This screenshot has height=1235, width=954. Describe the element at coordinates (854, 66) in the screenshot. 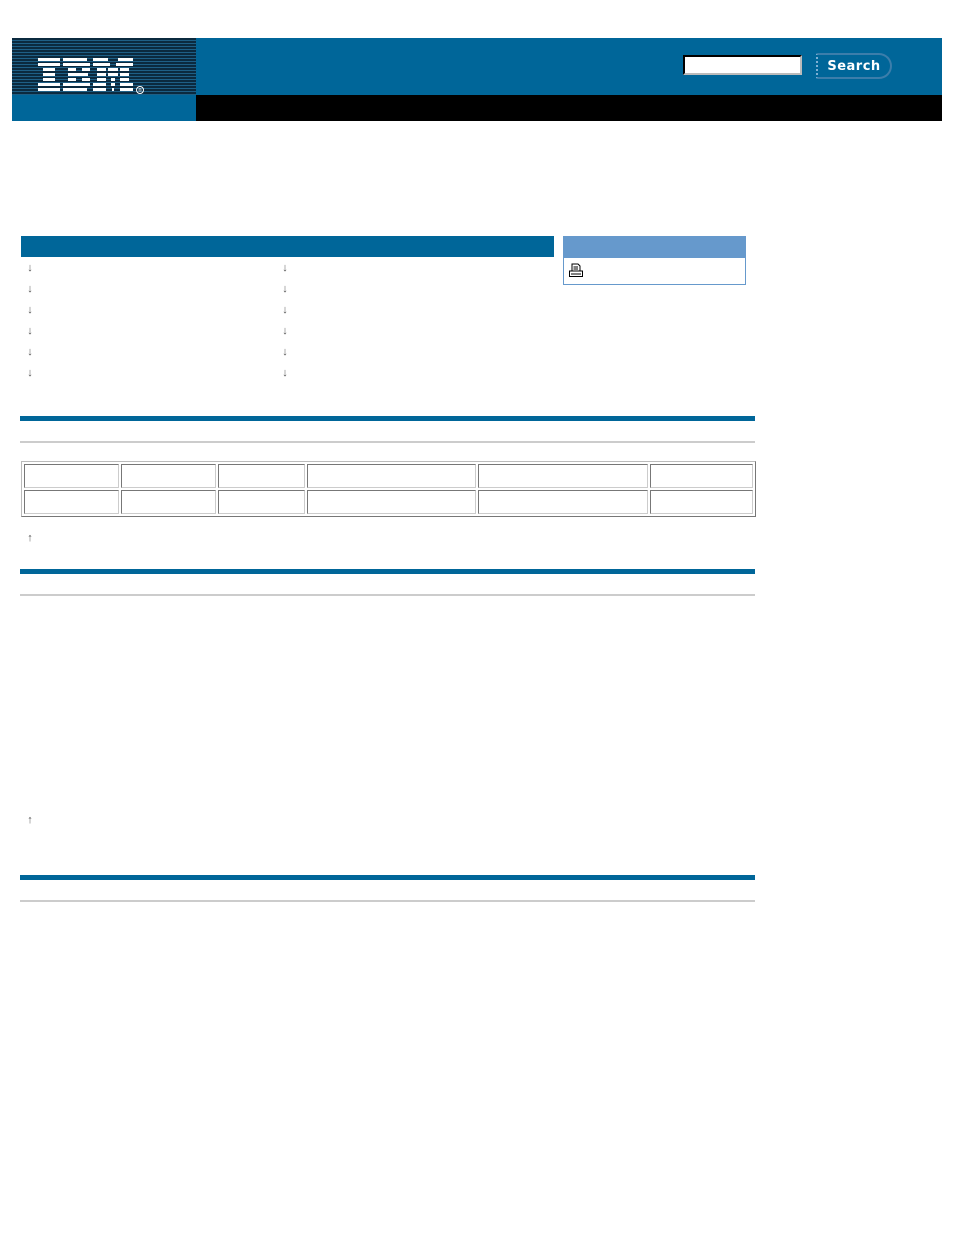

I see `search-button: Search` at that location.